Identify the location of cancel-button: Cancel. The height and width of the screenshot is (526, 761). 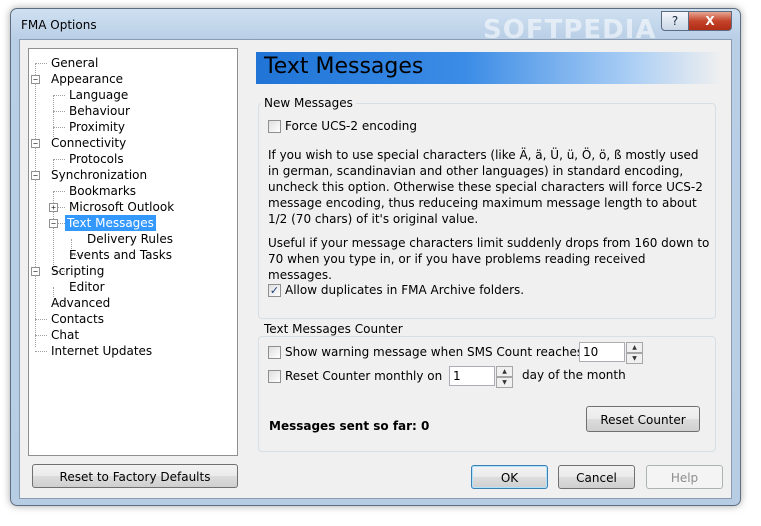
(596, 477).